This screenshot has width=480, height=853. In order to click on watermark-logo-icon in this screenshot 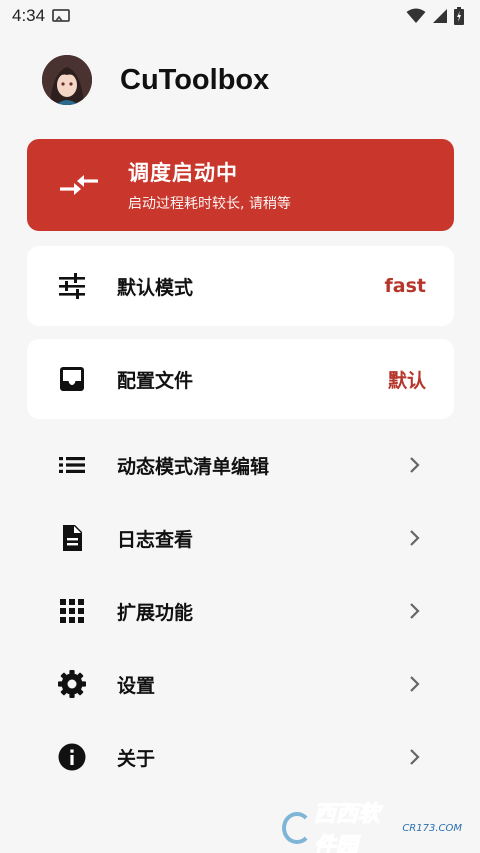, I will do `click(297, 828)`.